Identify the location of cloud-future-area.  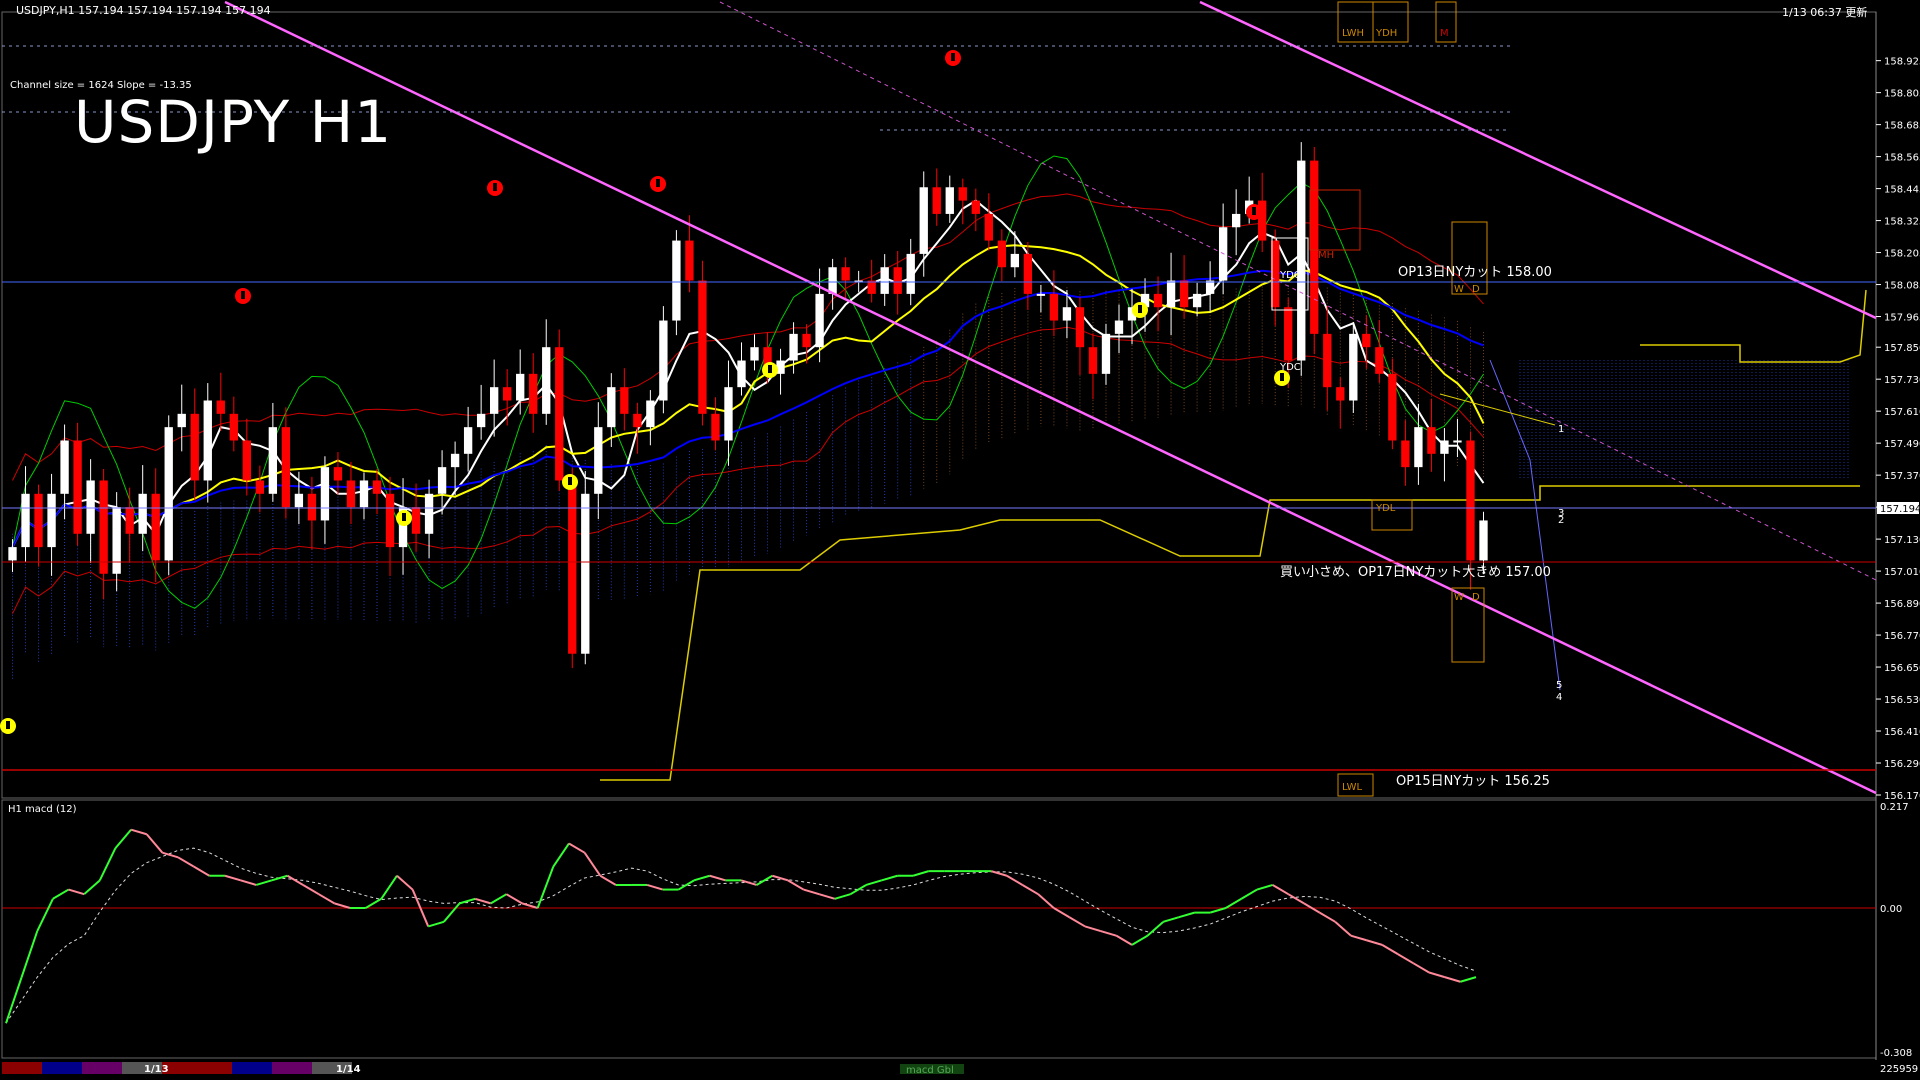
(1685, 410).